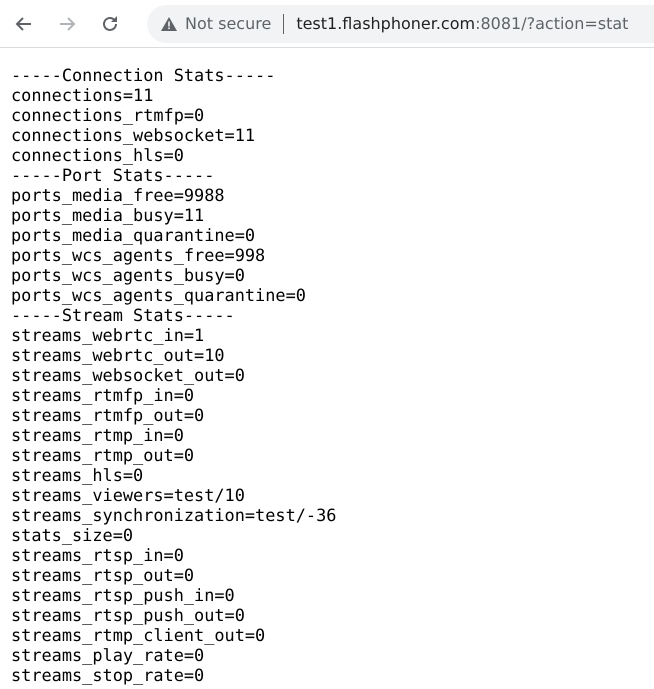  What do you see at coordinates (107, 115) in the screenshot?
I see `stats-line: connections_rtmfp=0` at bounding box center [107, 115].